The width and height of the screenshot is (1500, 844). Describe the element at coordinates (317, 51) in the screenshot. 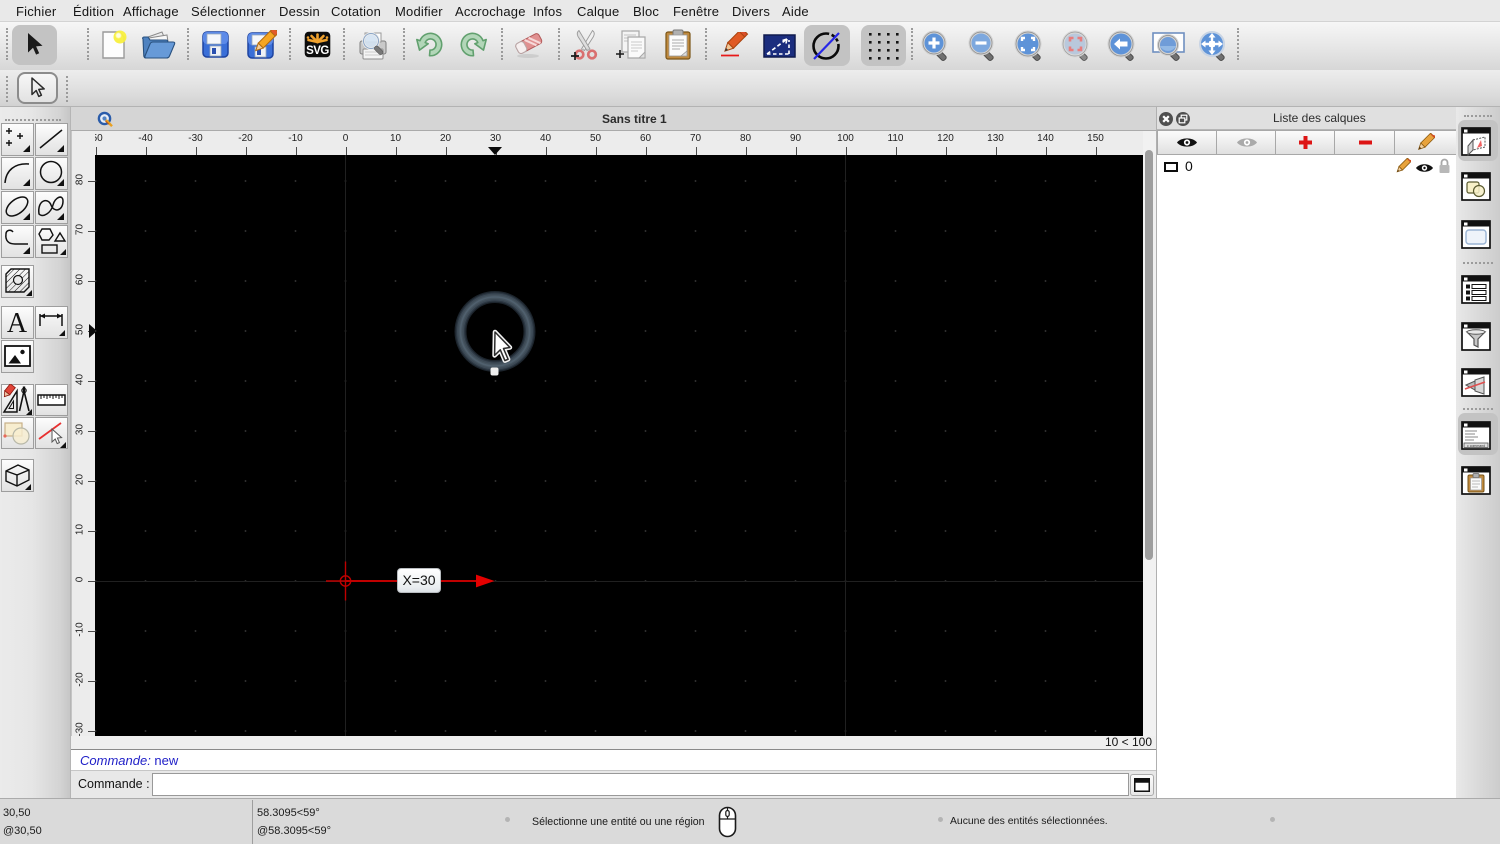

I see `svg-text: SVG` at that location.